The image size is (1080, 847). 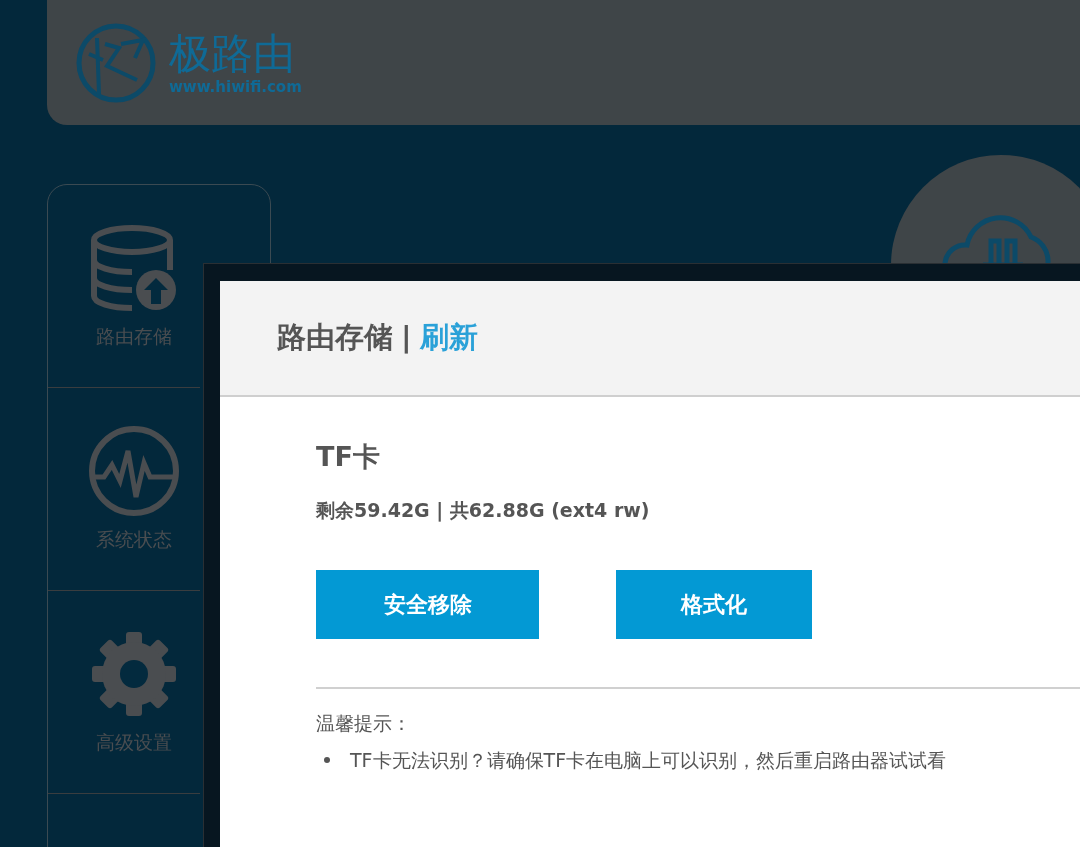 I want to click on bullet-icon, so click(x=327, y=759).